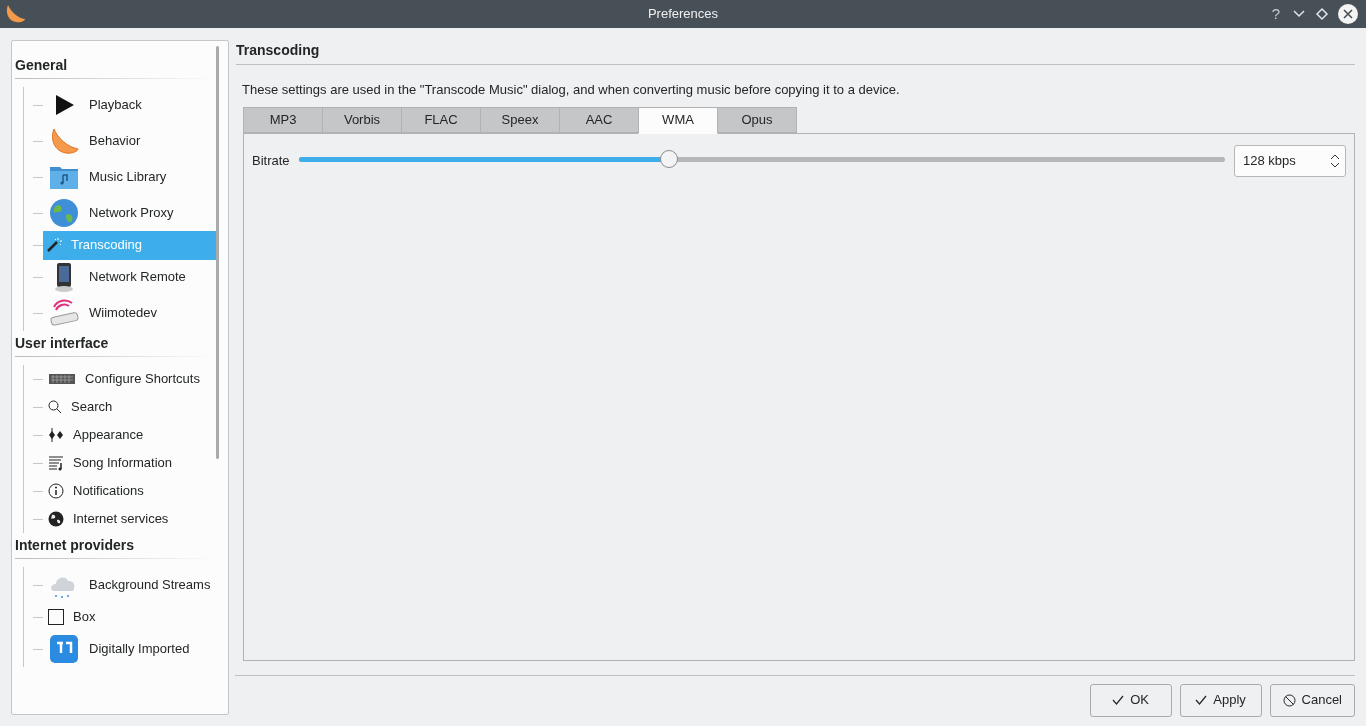 The image size is (1366, 726). What do you see at coordinates (110, 519) in the screenshot?
I see `sidebar-item: Internet services` at bounding box center [110, 519].